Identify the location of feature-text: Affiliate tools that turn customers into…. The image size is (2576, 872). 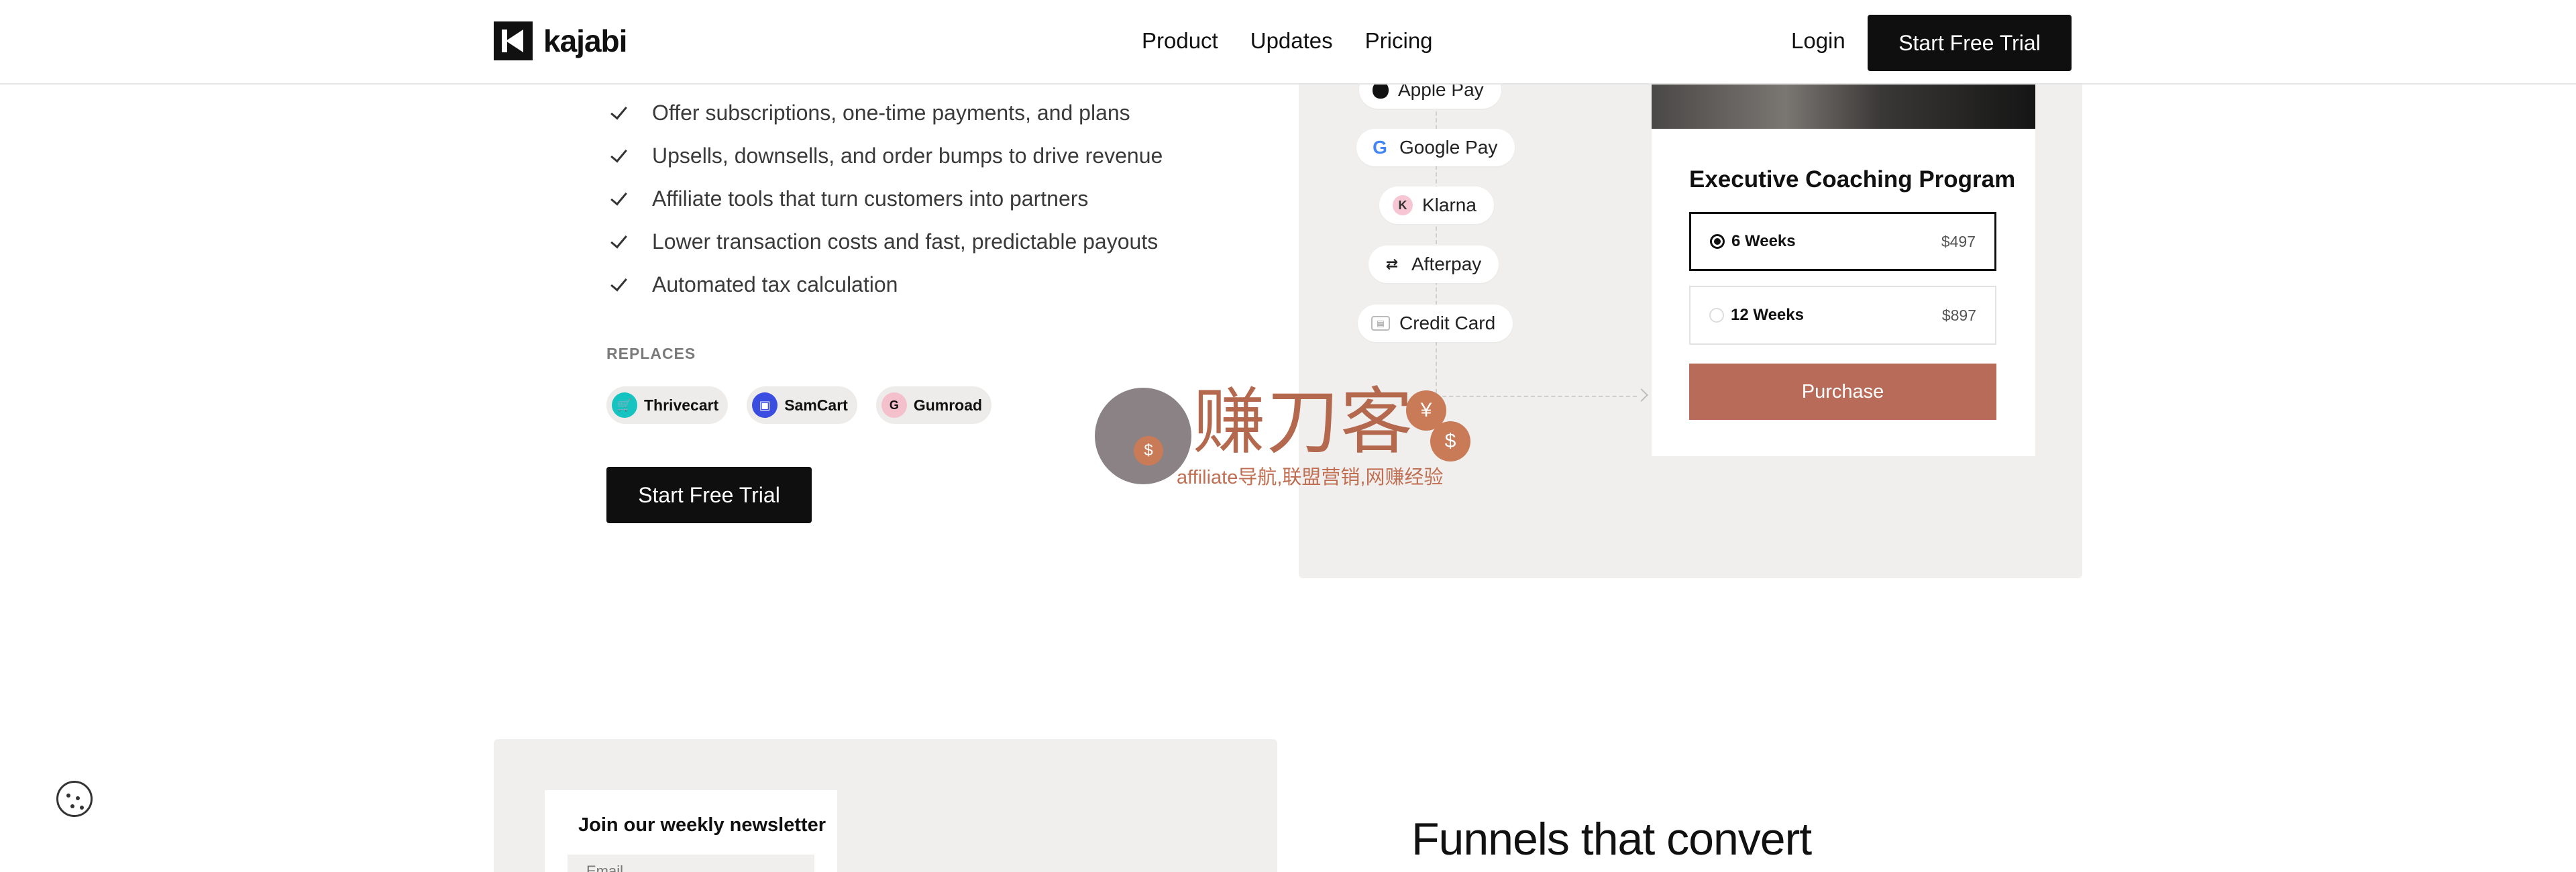
(870, 198).